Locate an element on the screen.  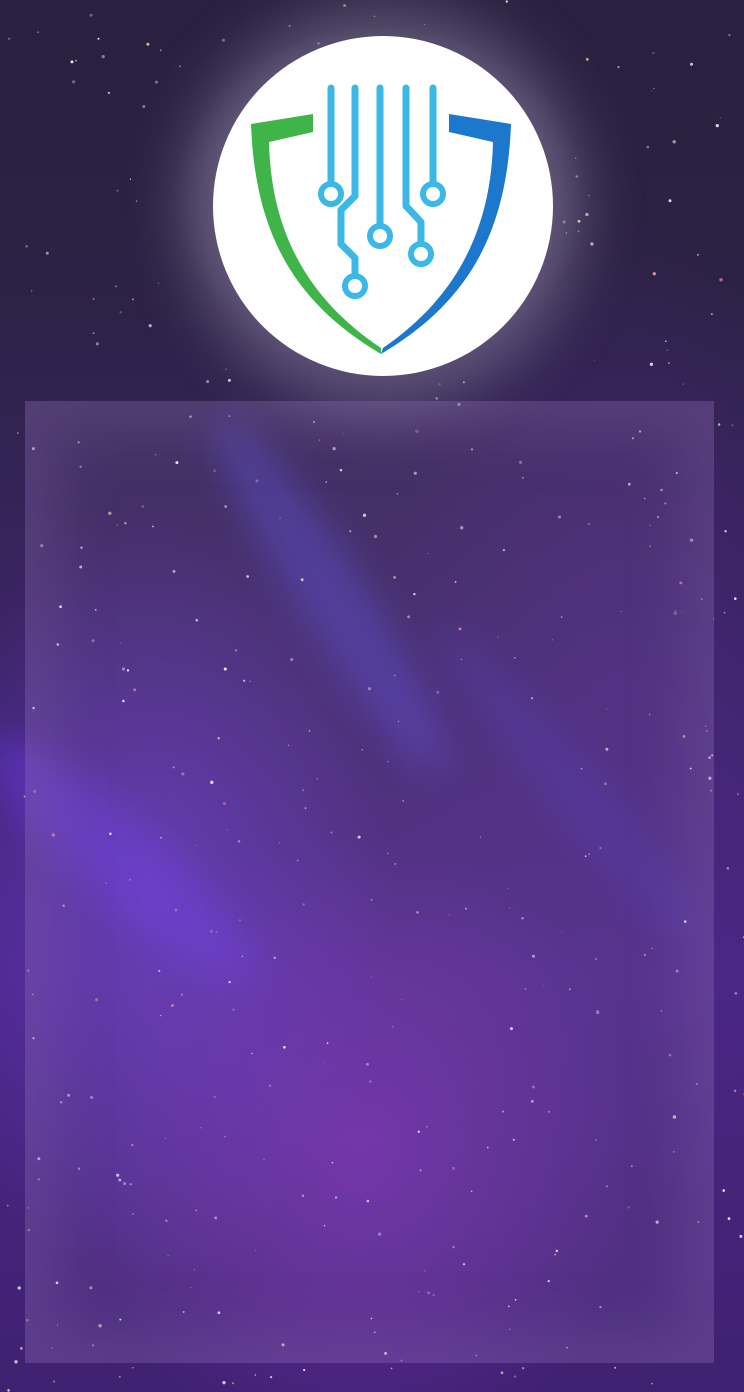
app-logo is located at coordinates (383, 206).